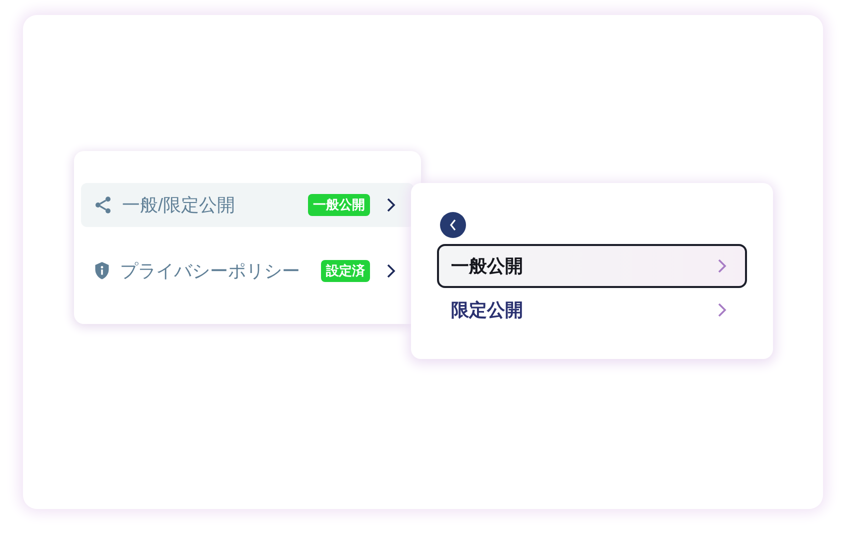  Describe the element at coordinates (592, 266) in the screenshot. I see `submenu-item: 一般公開` at that location.